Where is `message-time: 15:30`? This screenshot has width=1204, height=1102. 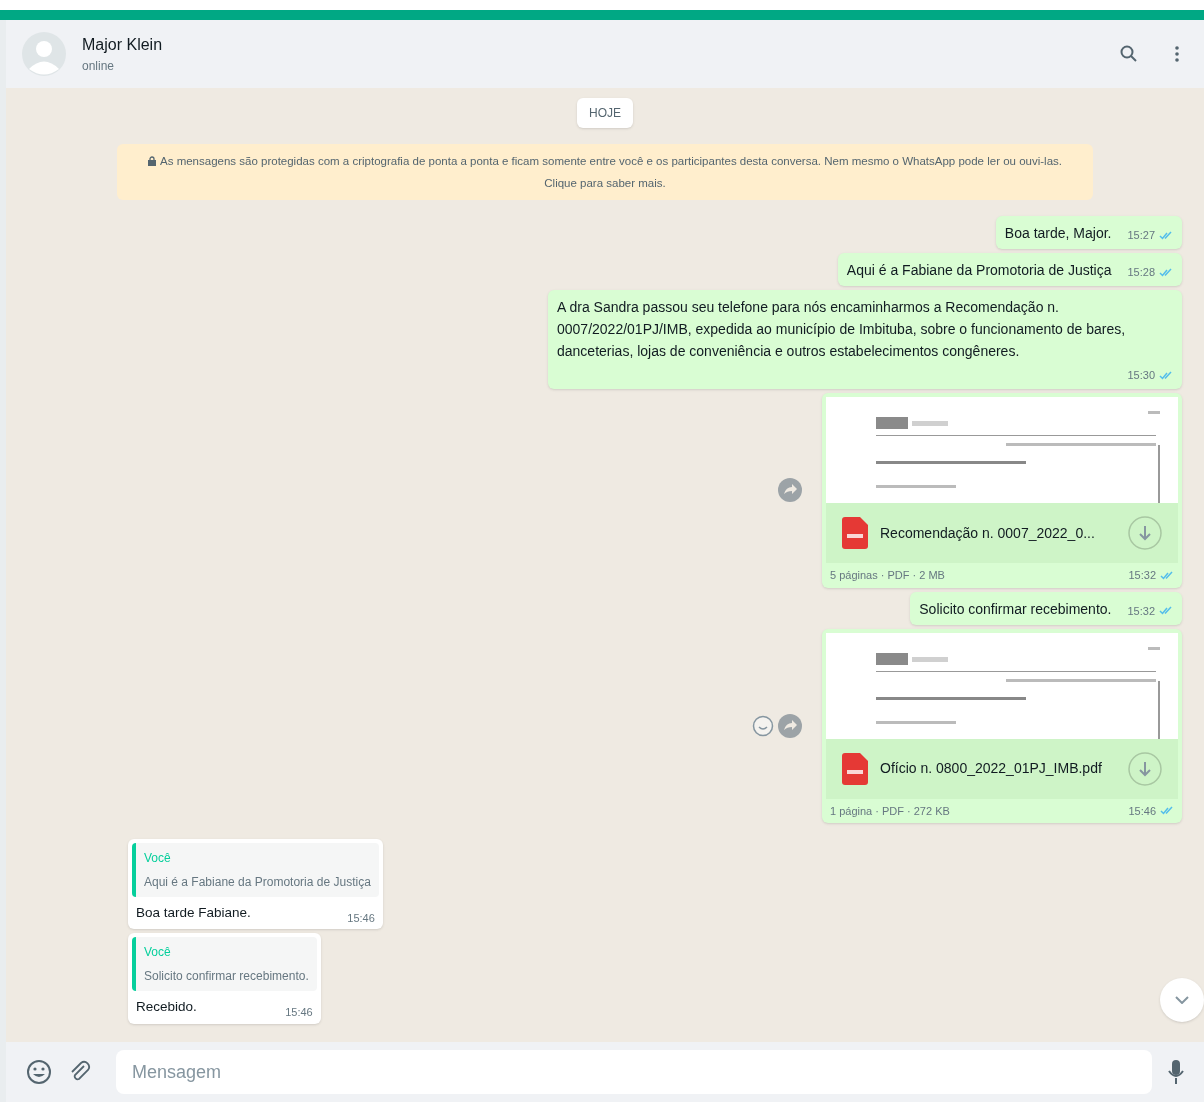
message-time: 15:30 is located at coordinates (1141, 375).